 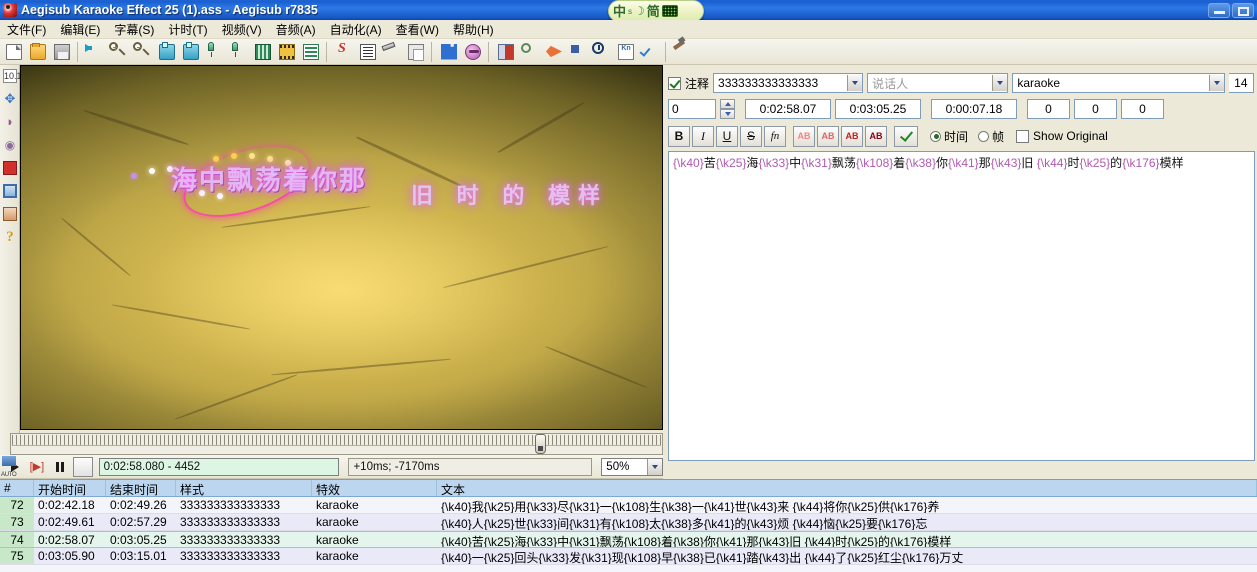 What do you see at coordinates (80, 29) in the screenshot?
I see `menu-edit: 编辑(E)` at bounding box center [80, 29].